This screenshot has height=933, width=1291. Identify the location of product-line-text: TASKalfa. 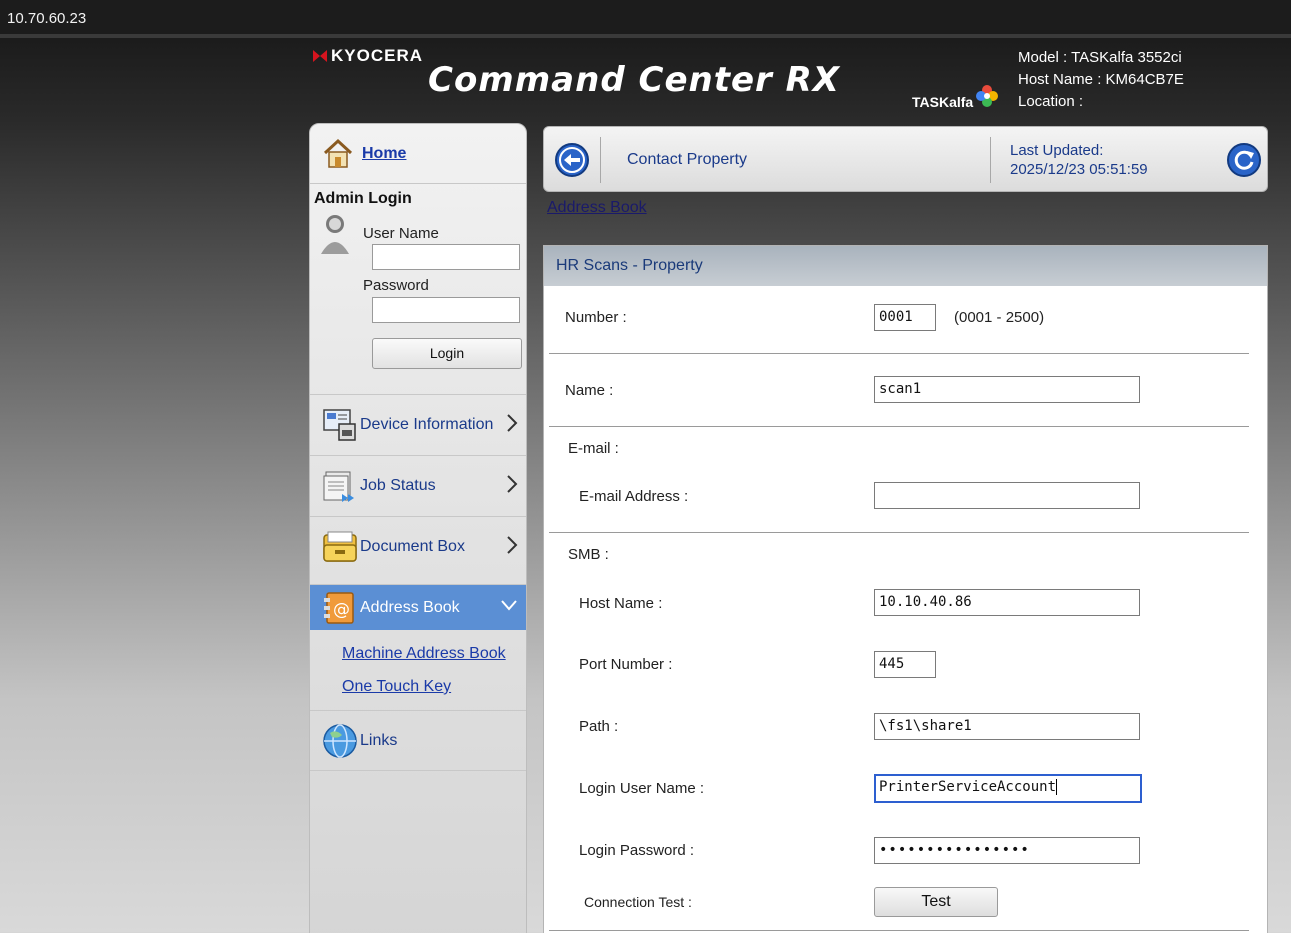
(943, 102).